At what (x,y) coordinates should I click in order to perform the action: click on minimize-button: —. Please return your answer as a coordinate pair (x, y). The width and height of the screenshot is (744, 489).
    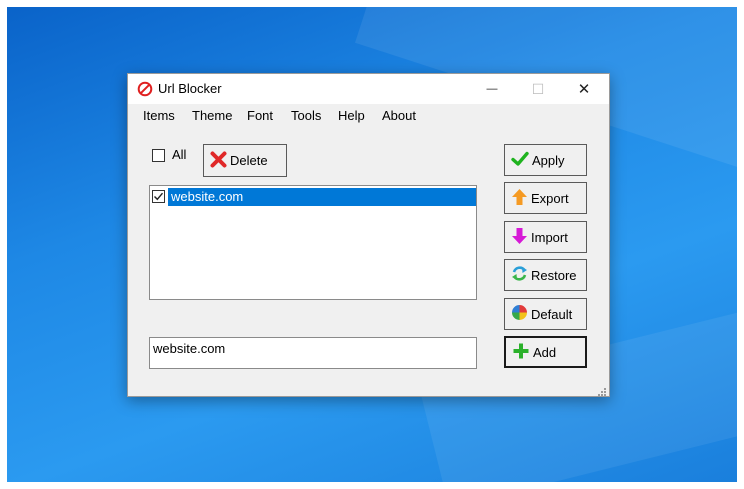
    Looking at the image, I should click on (492, 89).